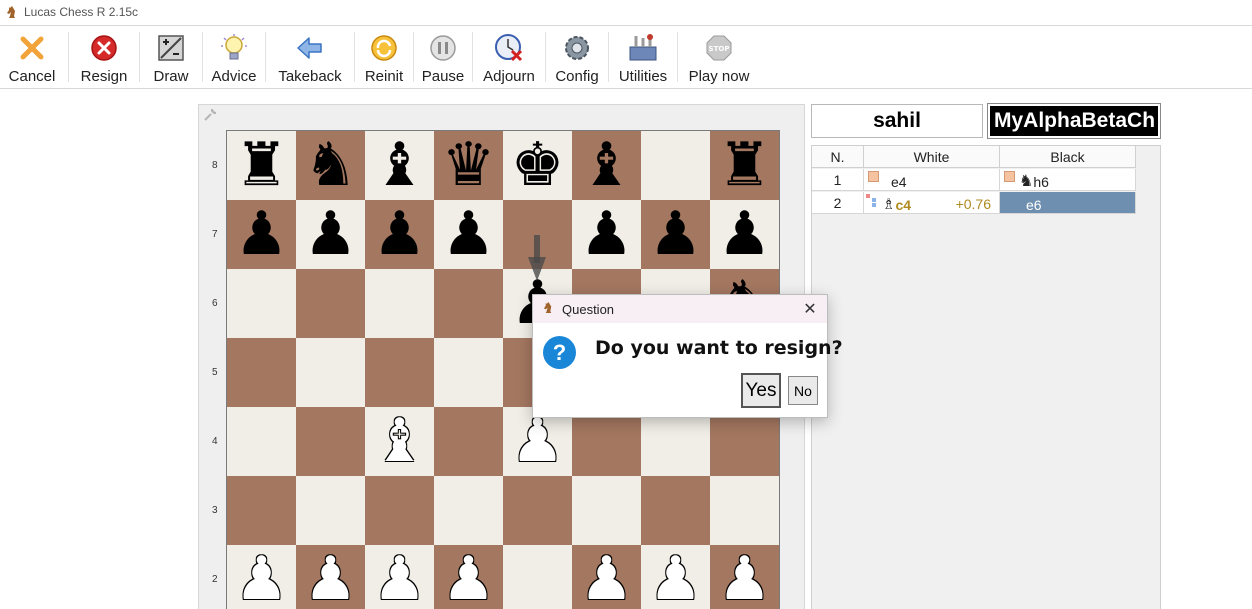 The image size is (1252, 609). Describe the element at coordinates (32, 48) in the screenshot. I see `cancel-icon` at that location.